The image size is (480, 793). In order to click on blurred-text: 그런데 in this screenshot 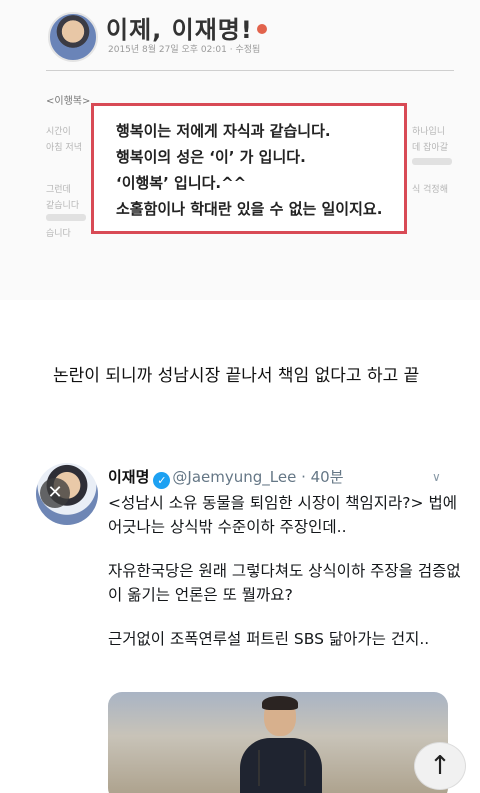, I will do `click(58, 190)`.